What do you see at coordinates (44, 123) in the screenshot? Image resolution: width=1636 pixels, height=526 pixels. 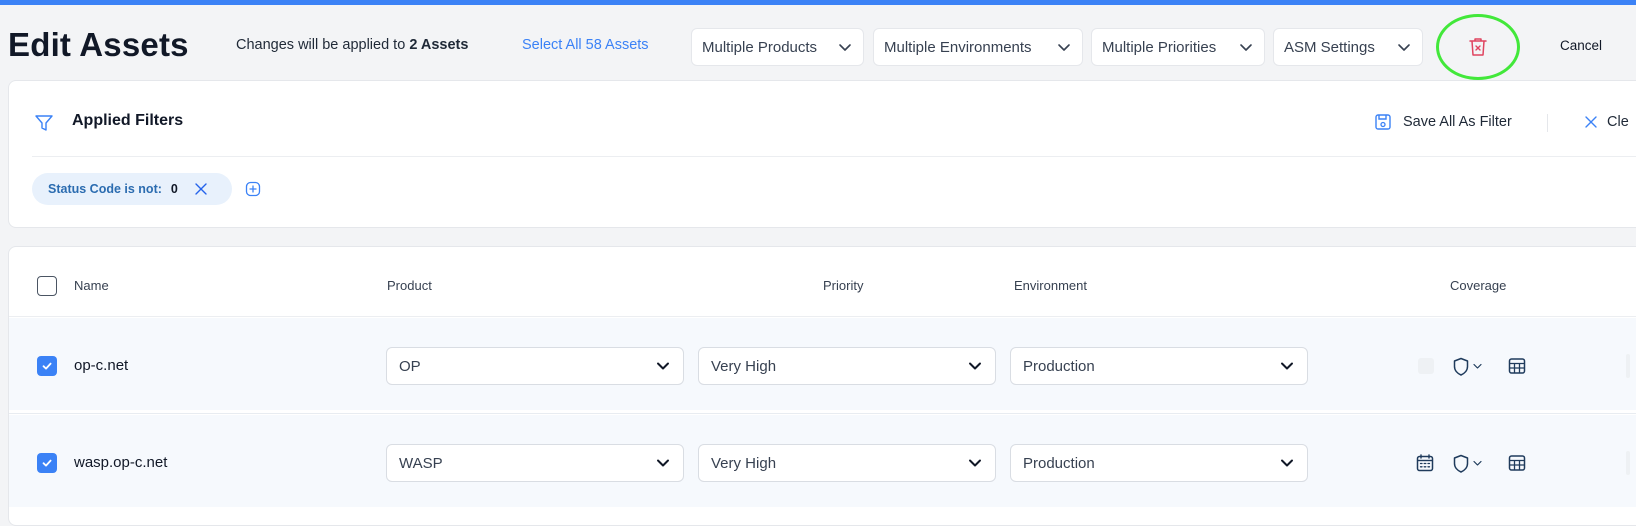 I see `filter-icon` at bounding box center [44, 123].